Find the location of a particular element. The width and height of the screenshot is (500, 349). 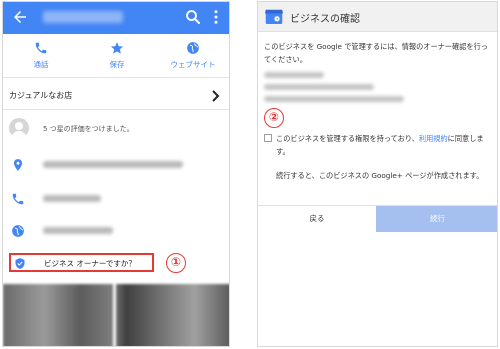

terms-link: 利用規約 is located at coordinates (433, 138).